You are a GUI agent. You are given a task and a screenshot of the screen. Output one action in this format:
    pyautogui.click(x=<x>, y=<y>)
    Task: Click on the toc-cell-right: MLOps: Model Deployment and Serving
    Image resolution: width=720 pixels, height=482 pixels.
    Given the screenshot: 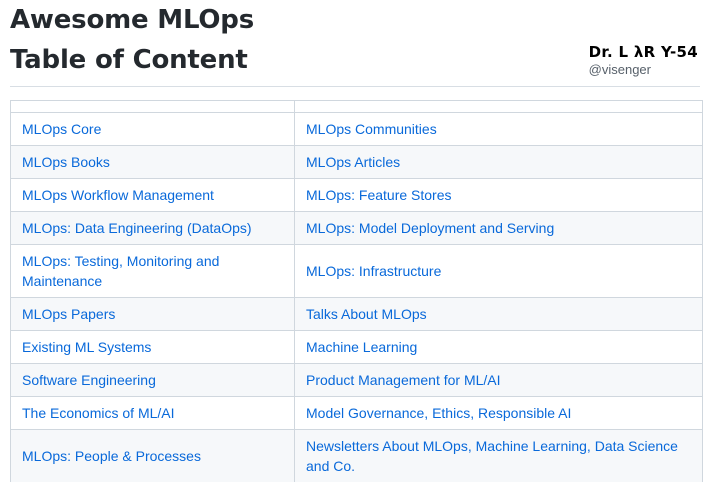 What is the action you would take?
    pyautogui.click(x=498, y=228)
    